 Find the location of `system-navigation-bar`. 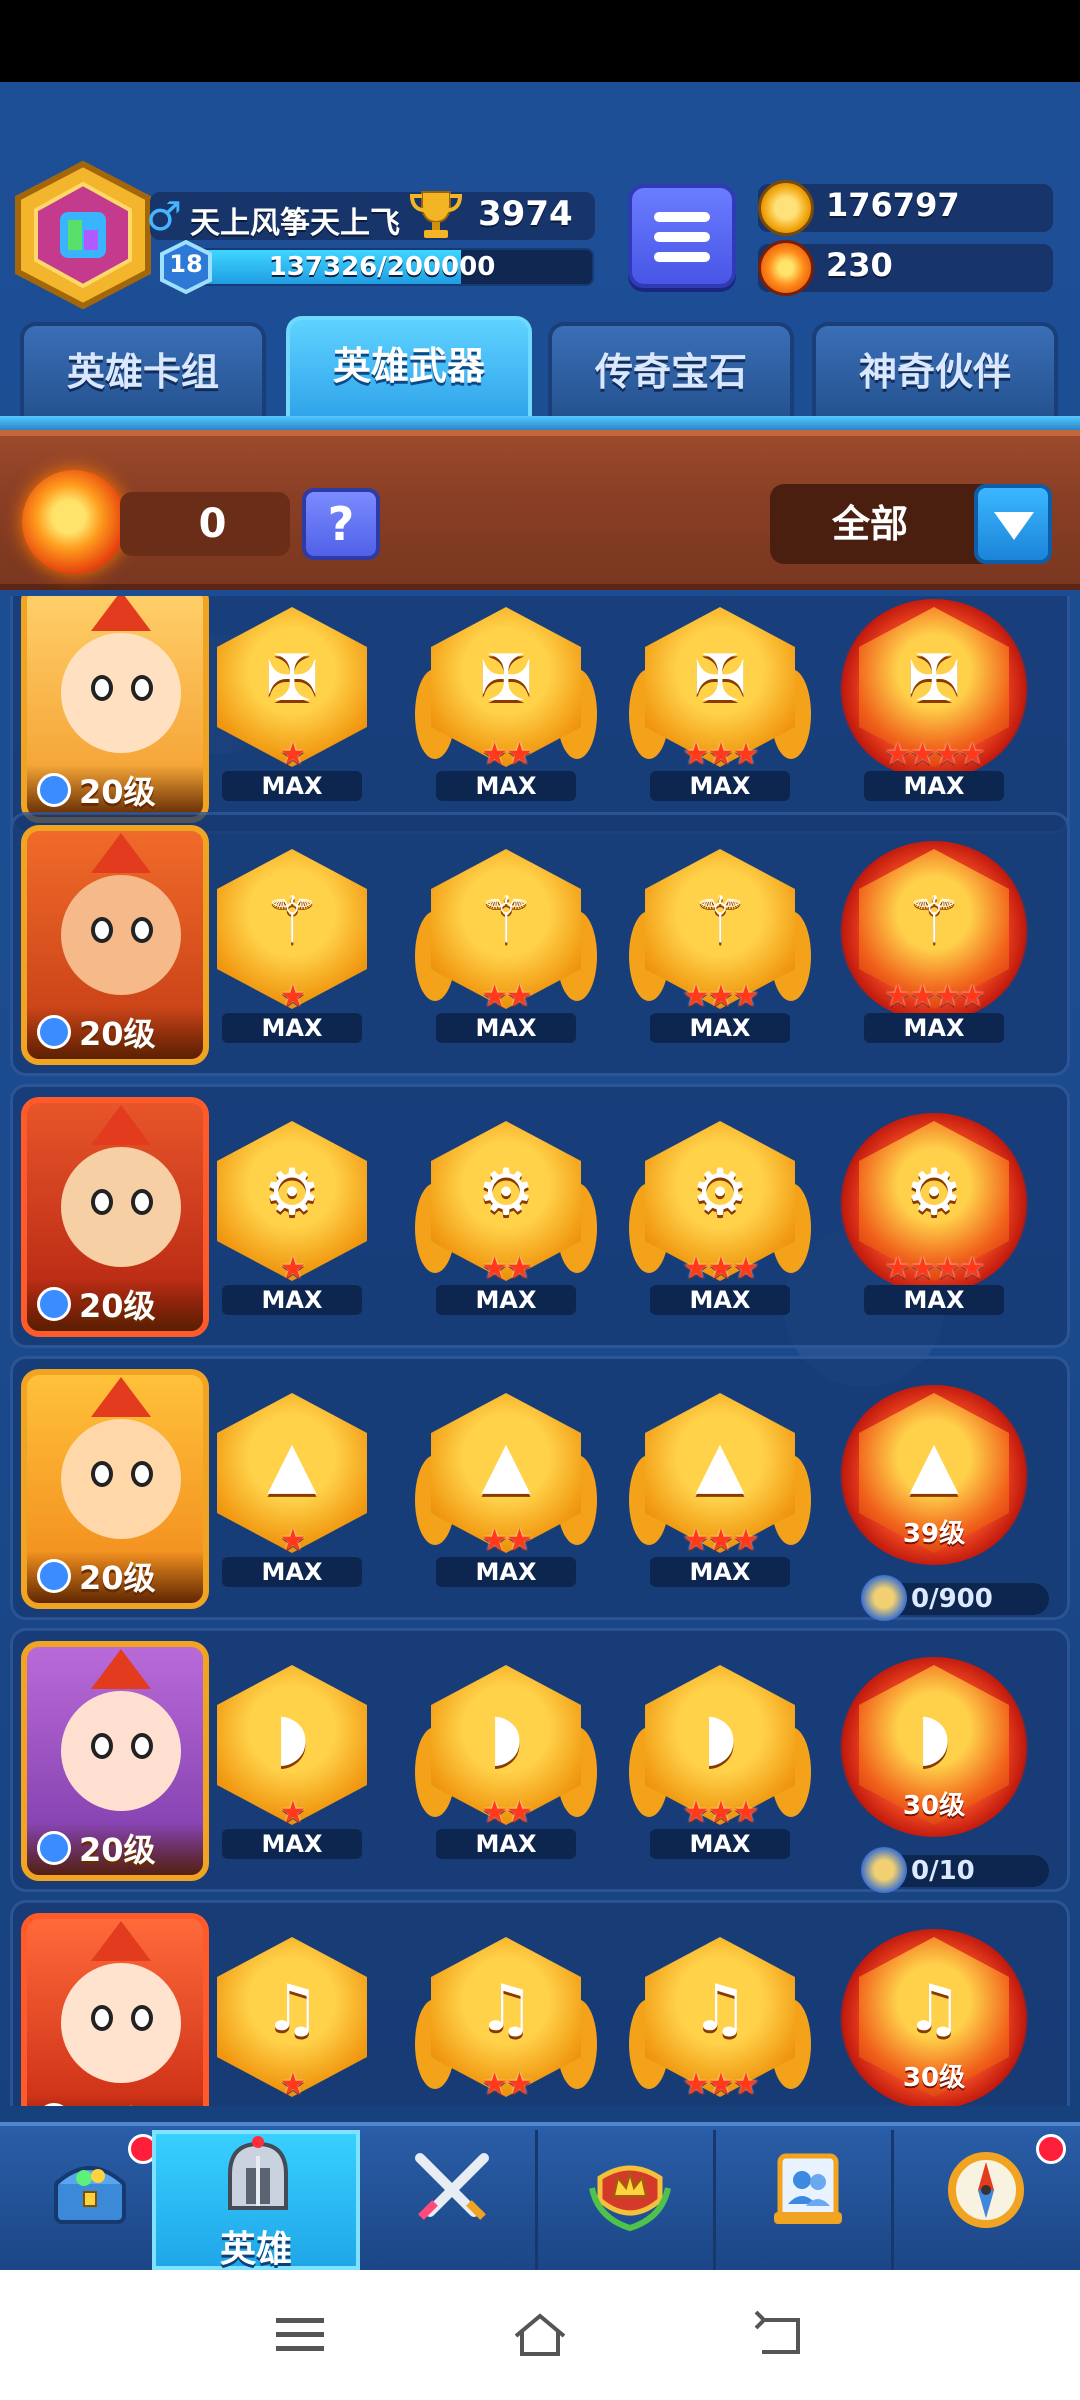

system-navigation-bar is located at coordinates (540, 2335).